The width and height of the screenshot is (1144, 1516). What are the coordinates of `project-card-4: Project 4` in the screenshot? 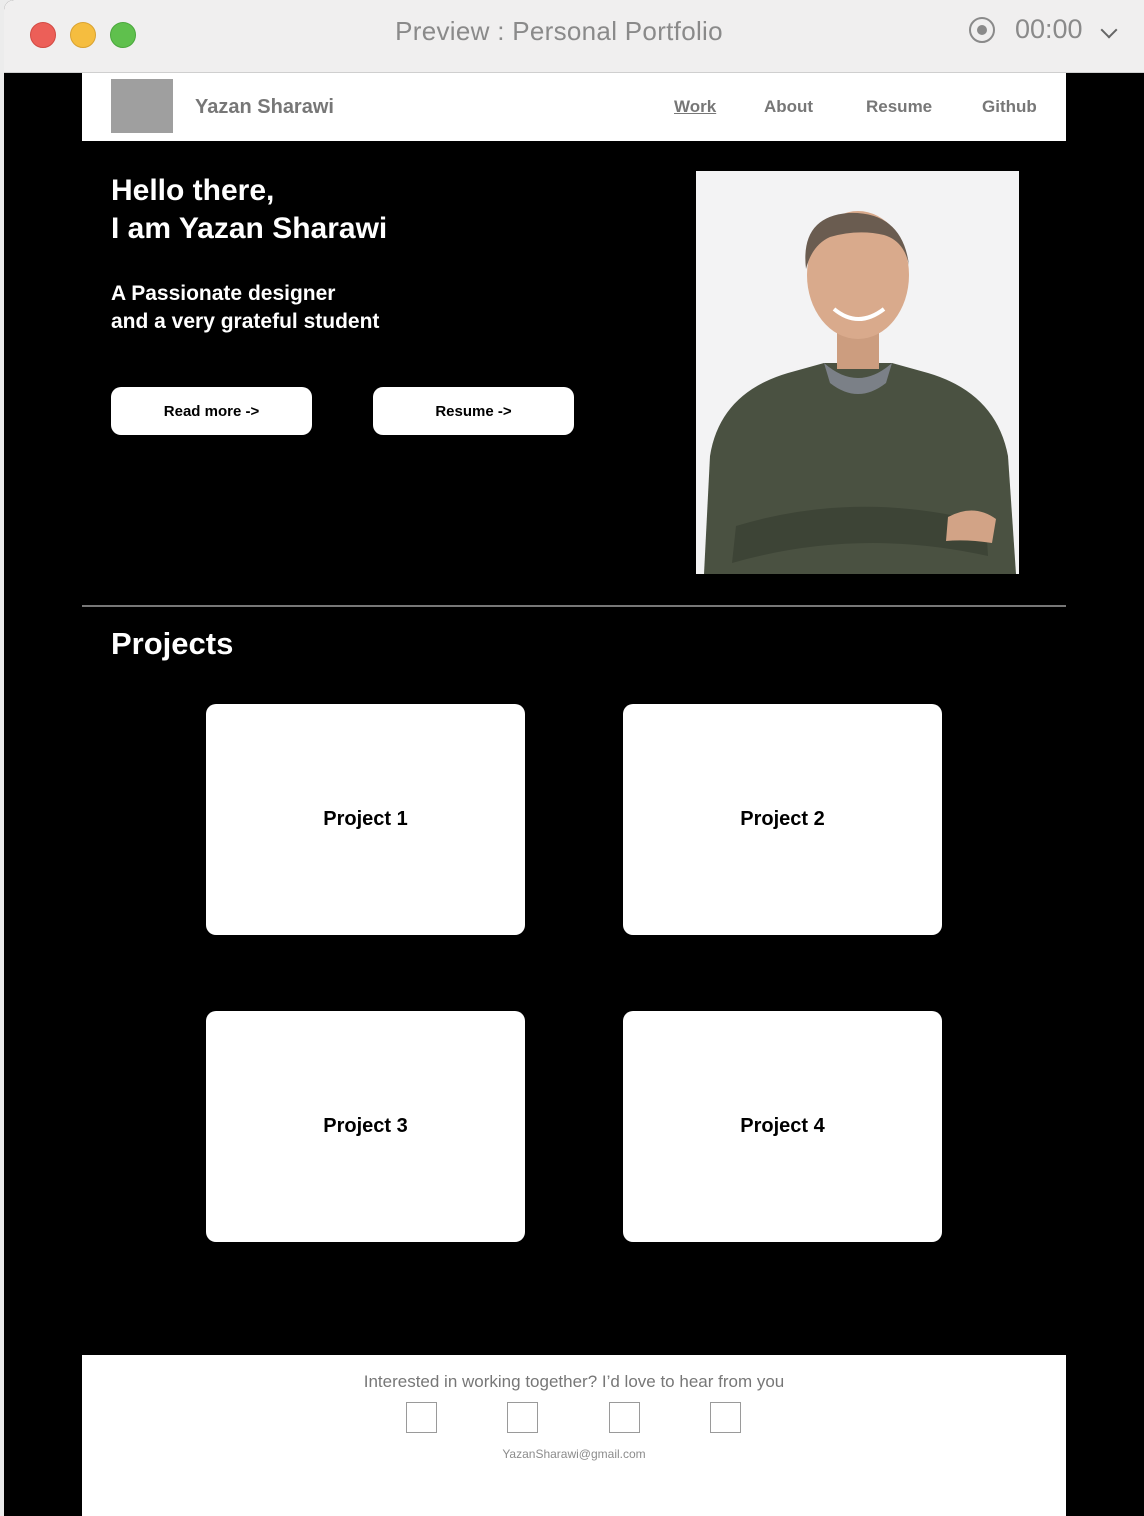 It's located at (782, 1126).